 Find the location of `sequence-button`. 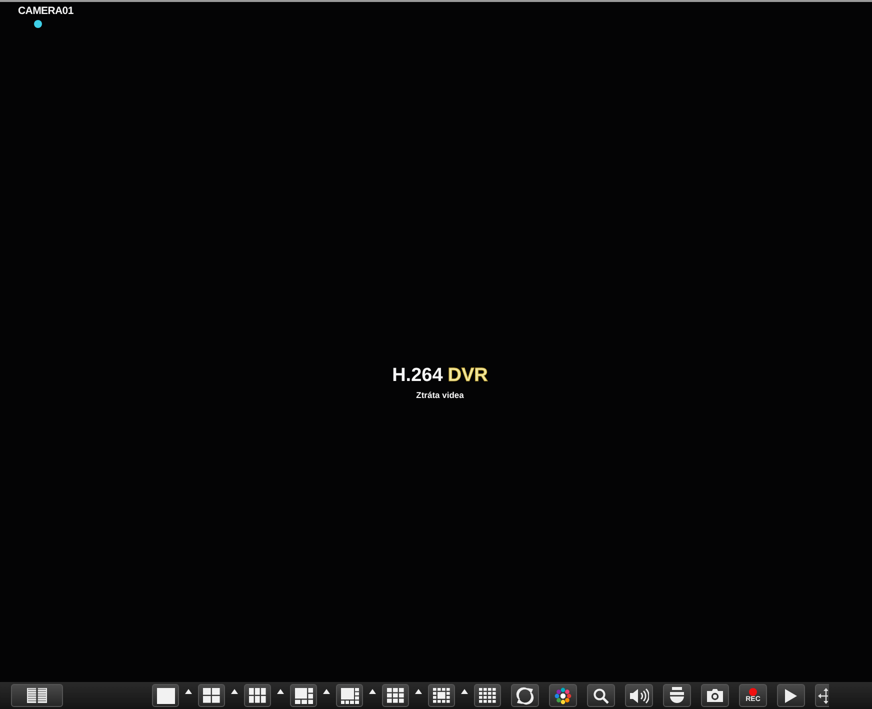

sequence-button is located at coordinates (525, 695).